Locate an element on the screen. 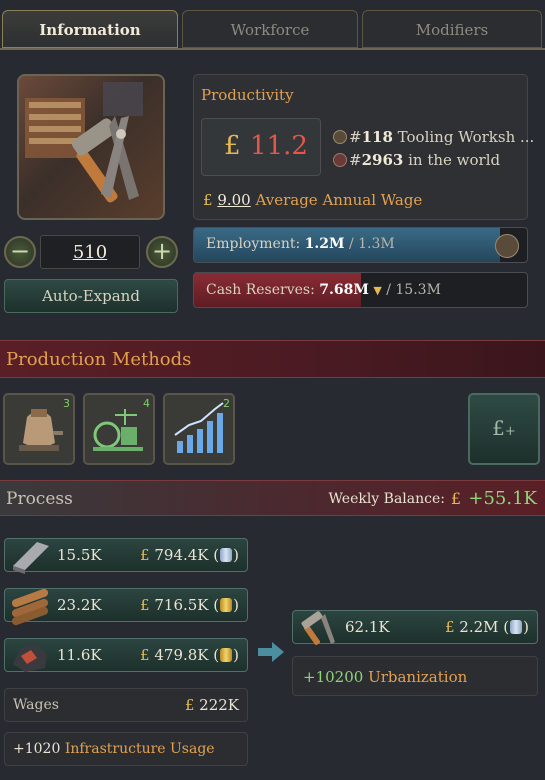 This screenshot has width=545, height=780. input-good-wood: 23.2K £ 716.5K () is located at coordinates (126, 607).